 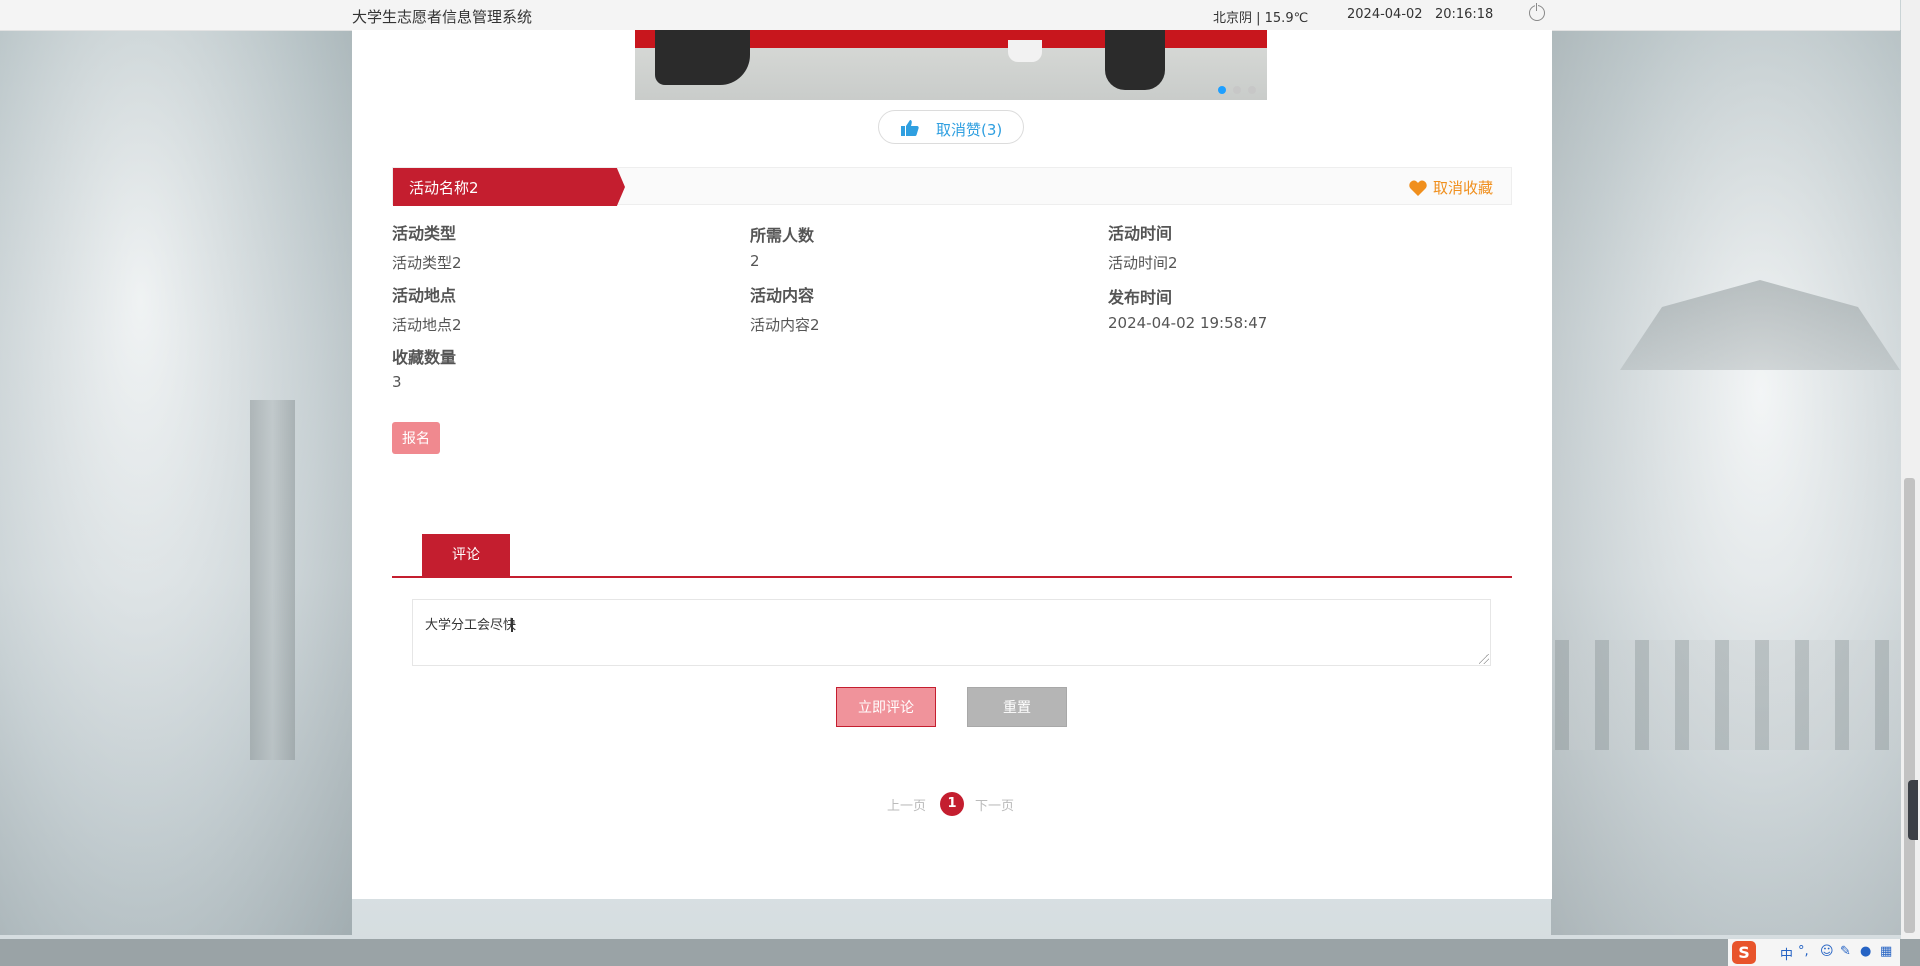 I want to click on unfavorite-button: 取消收藏, so click(x=1451, y=187).